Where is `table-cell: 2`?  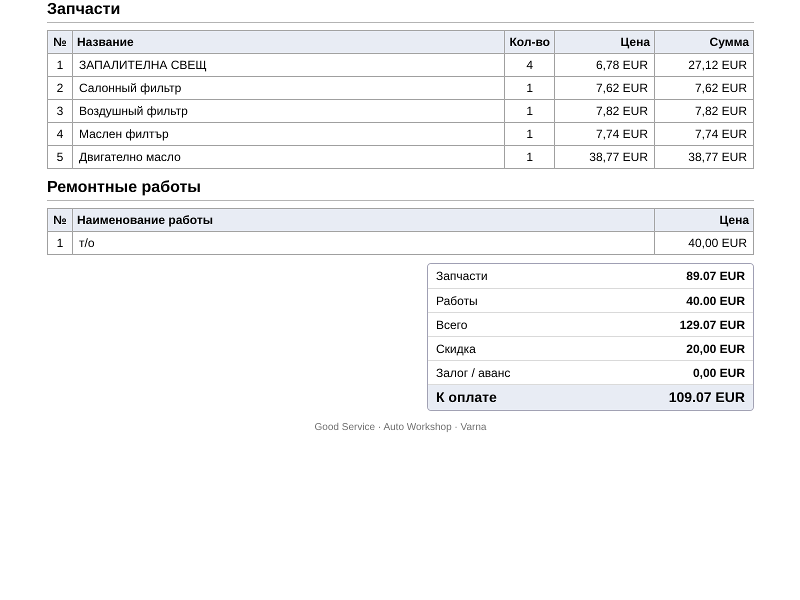
table-cell: 2 is located at coordinates (60, 88).